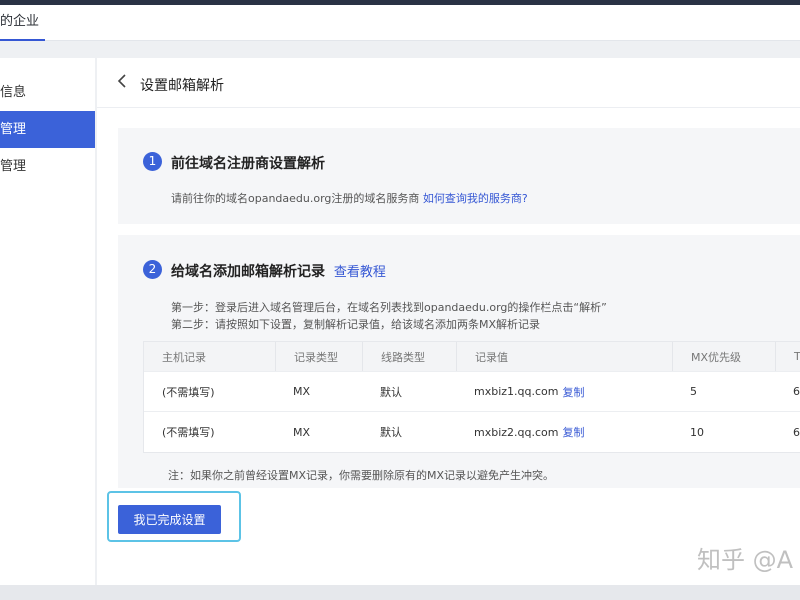  Describe the element at coordinates (400, 592) in the screenshot. I see `bottom-bar` at that location.